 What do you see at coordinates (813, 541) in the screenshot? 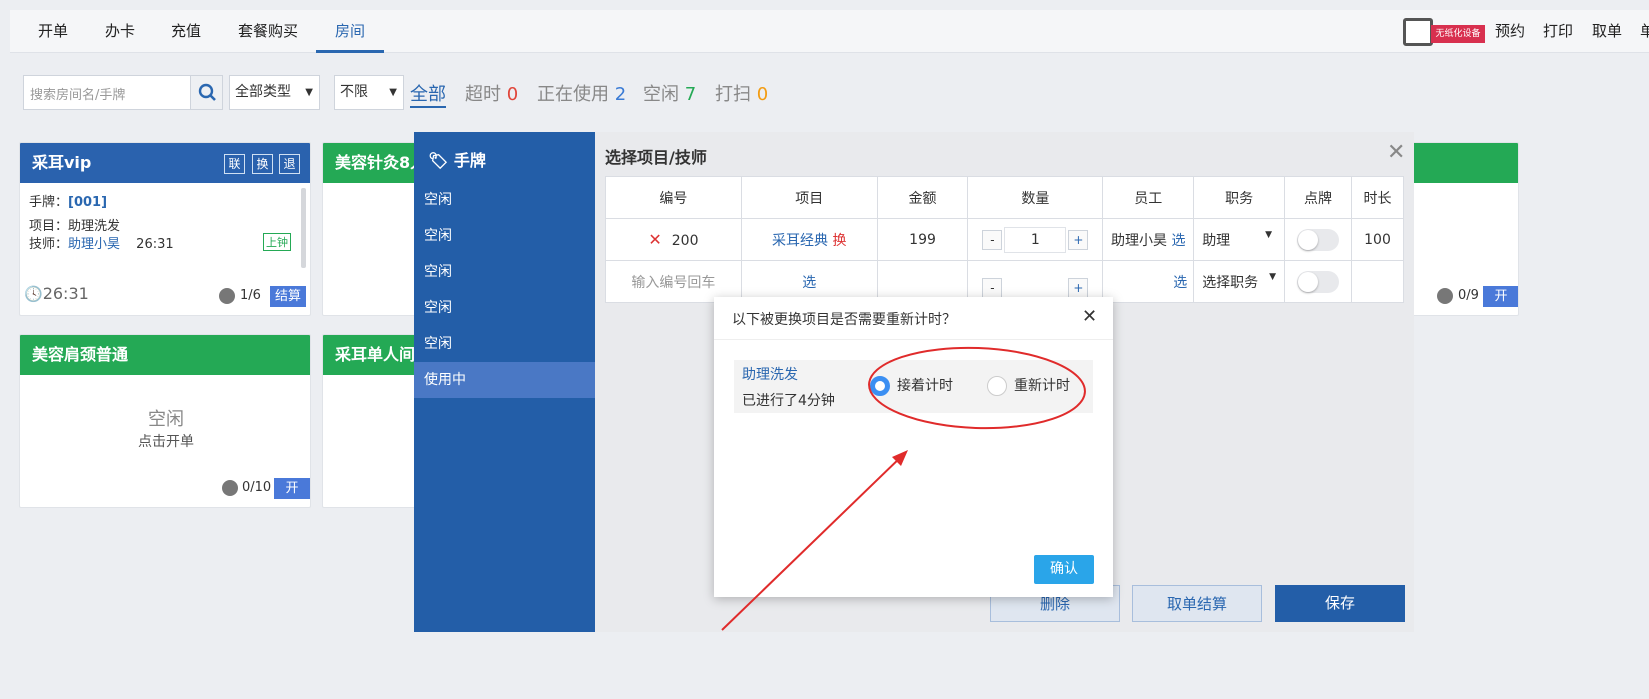
I see `annotation-arrow` at bounding box center [813, 541].